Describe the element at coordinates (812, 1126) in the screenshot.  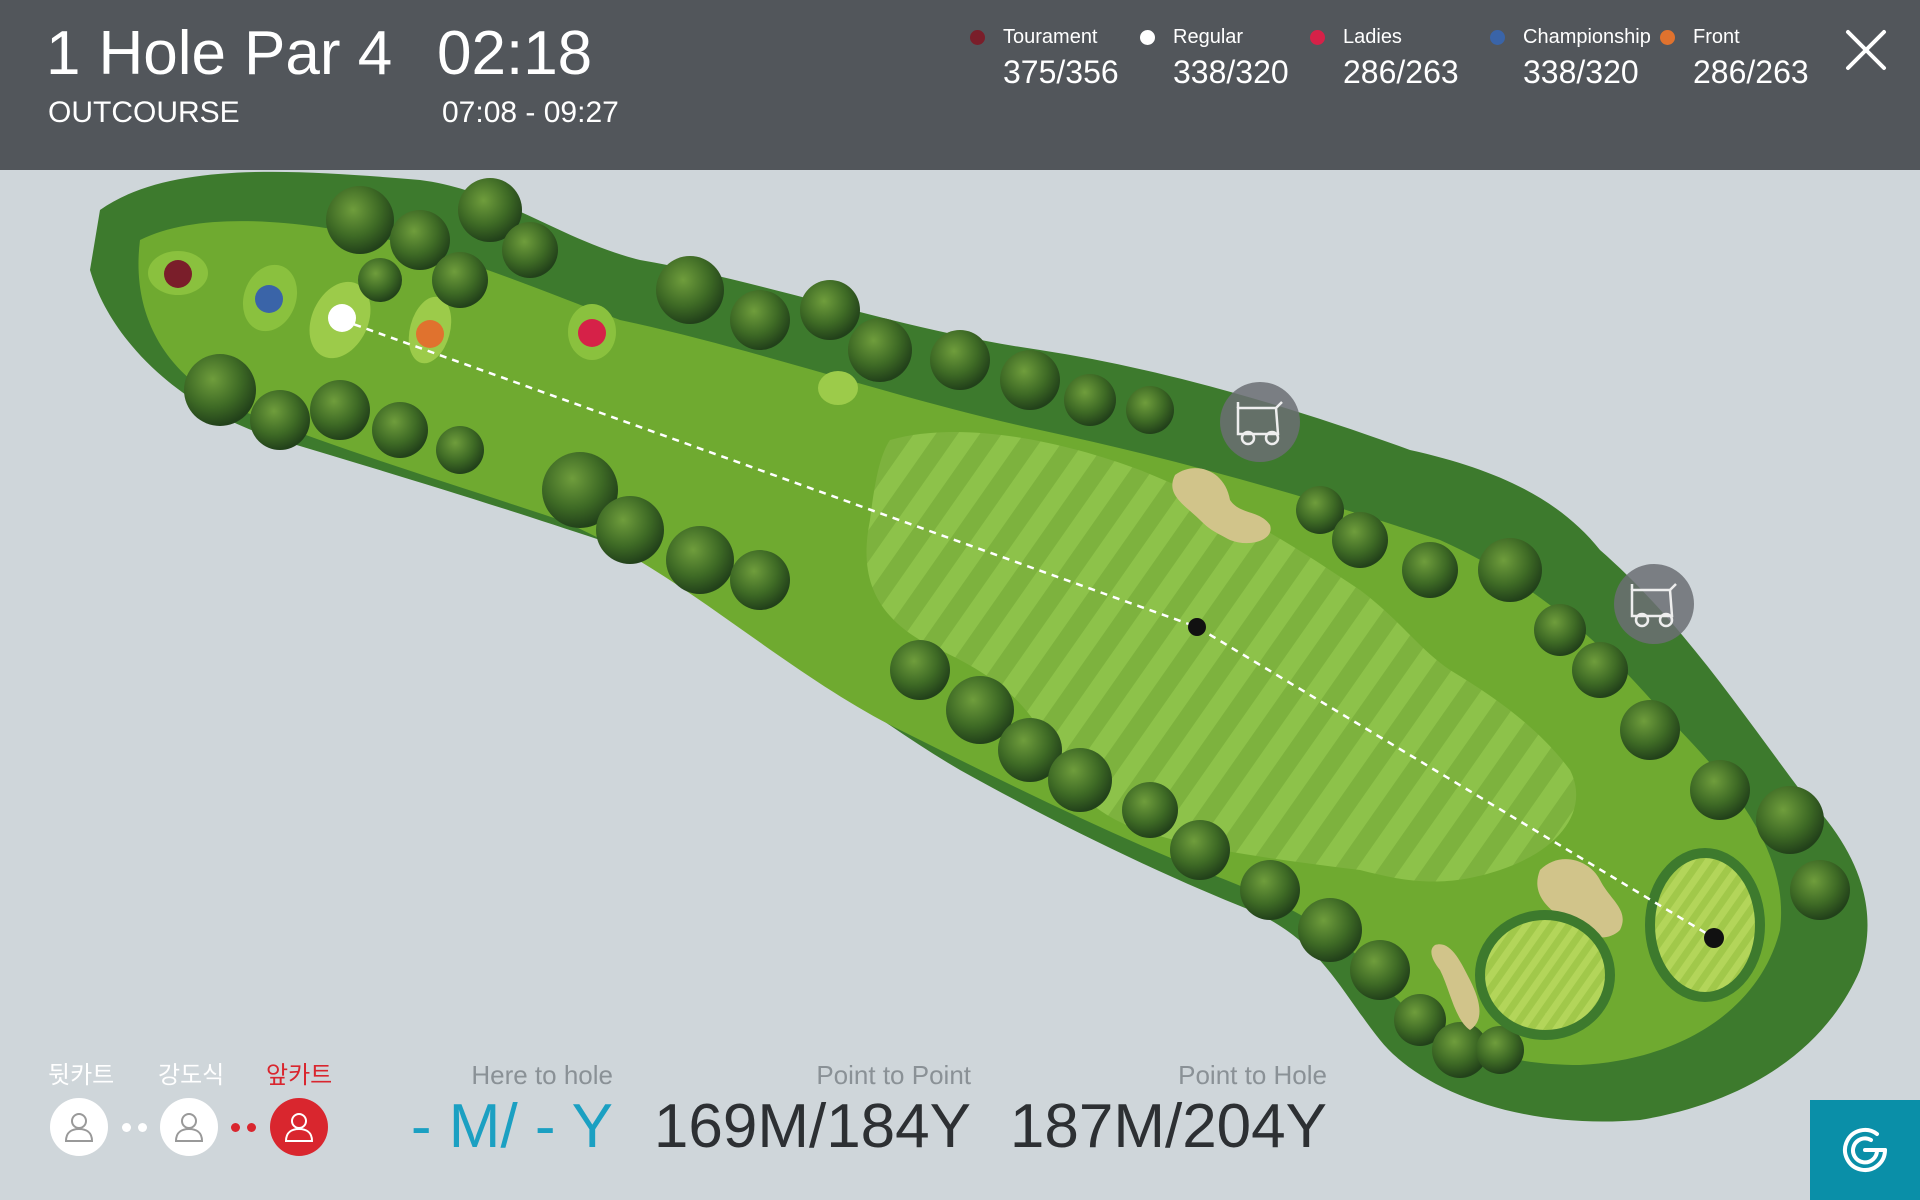
I see `point-to-point-value: 169M/184Y` at that location.